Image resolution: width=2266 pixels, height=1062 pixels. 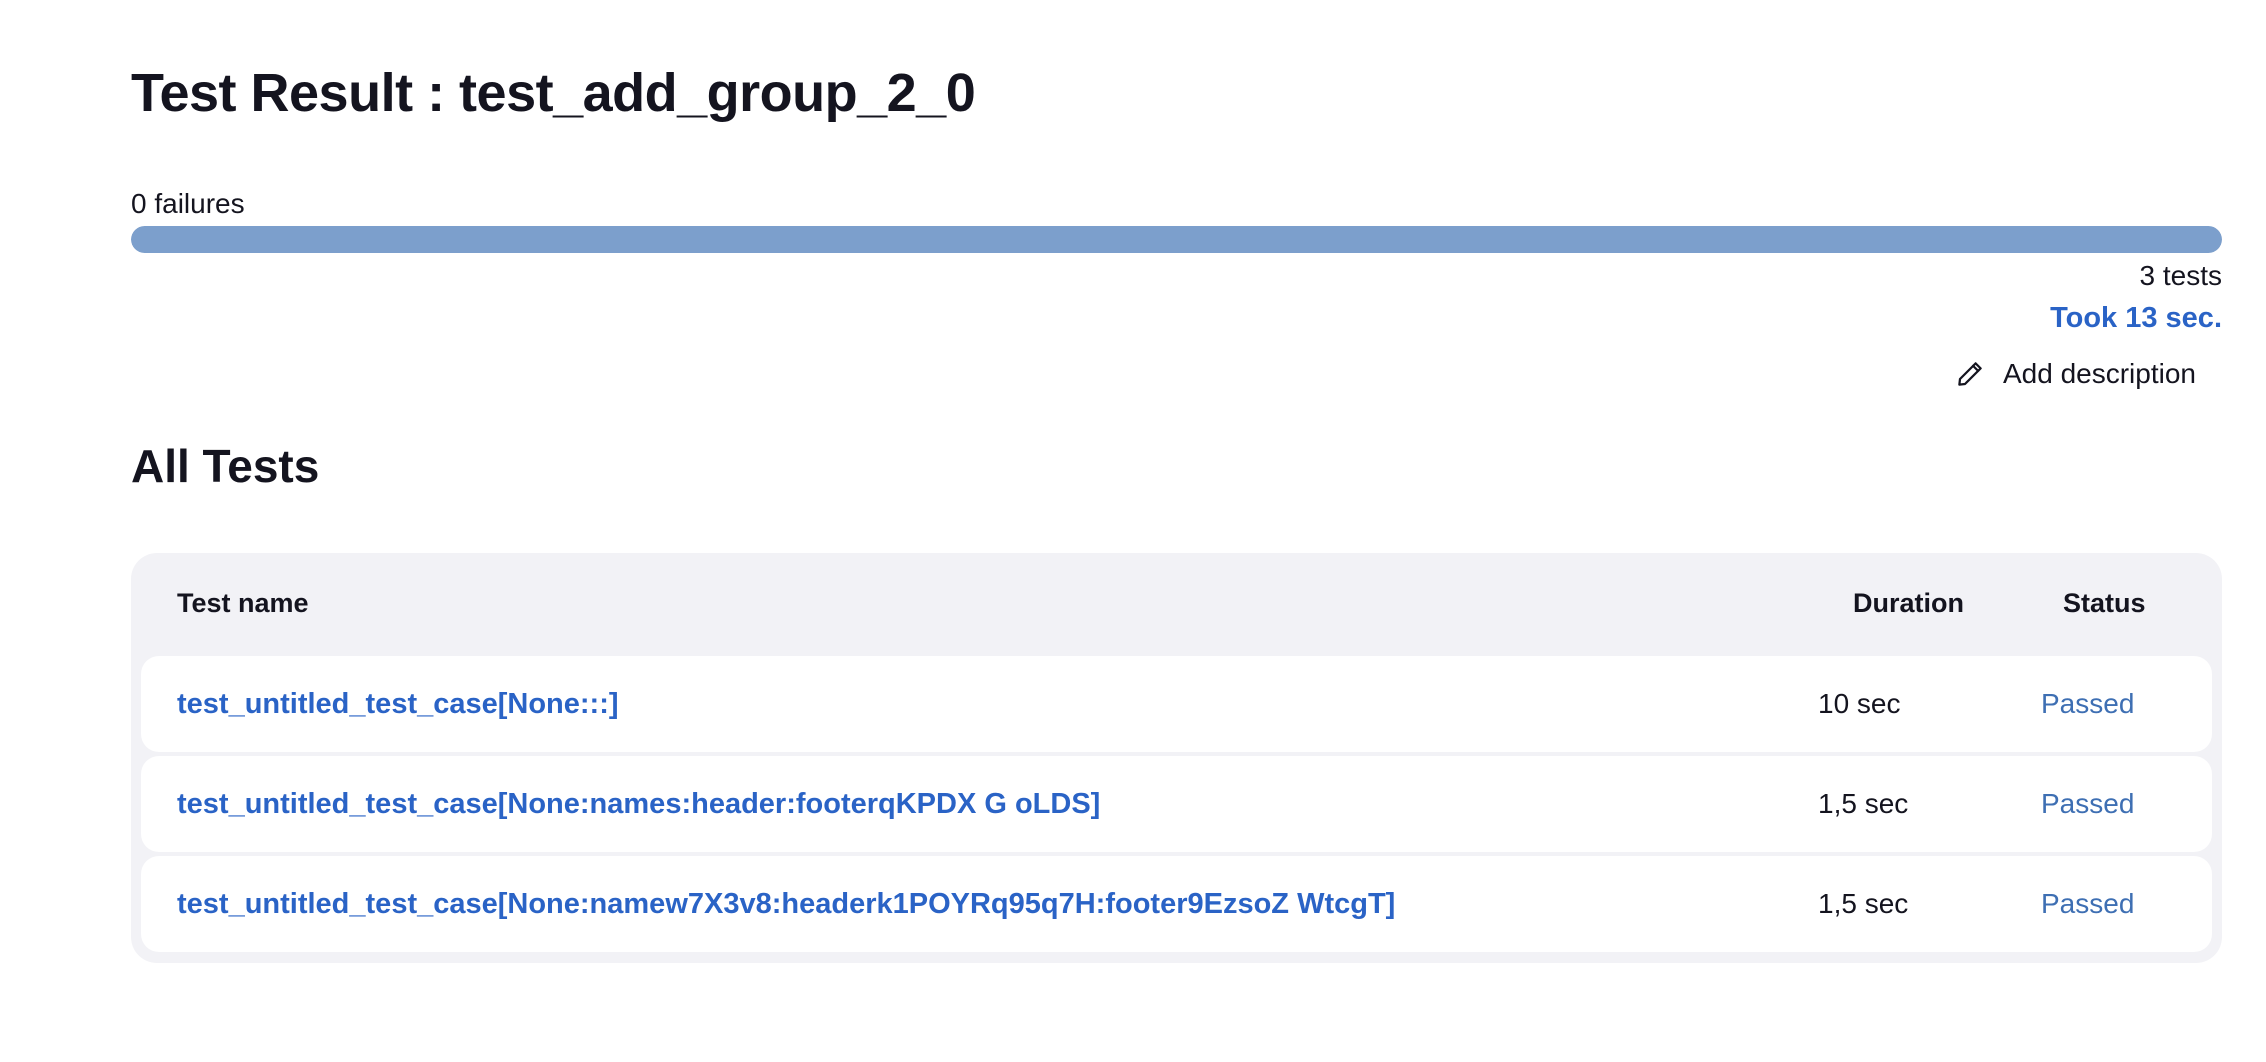 What do you see at coordinates (1970, 374) in the screenshot?
I see `pencil-icon` at bounding box center [1970, 374].